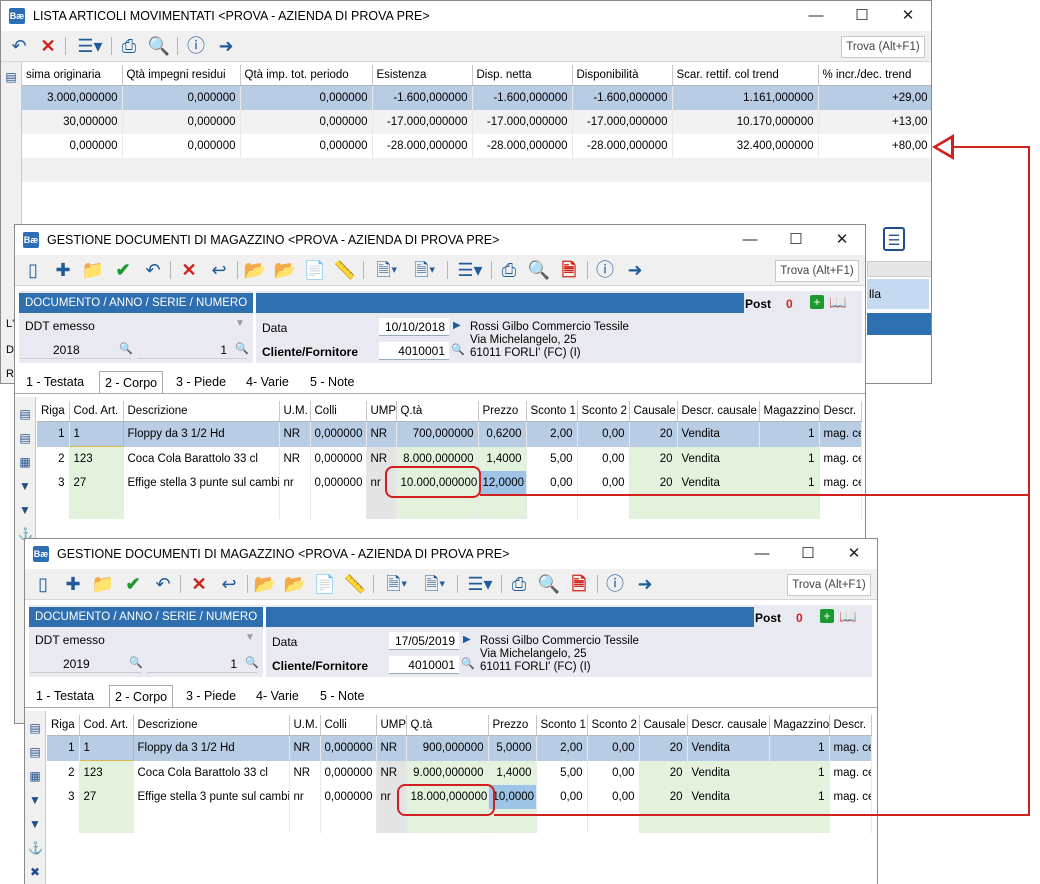  I want to click on client-code-field: 4010001, so click(424, 665).